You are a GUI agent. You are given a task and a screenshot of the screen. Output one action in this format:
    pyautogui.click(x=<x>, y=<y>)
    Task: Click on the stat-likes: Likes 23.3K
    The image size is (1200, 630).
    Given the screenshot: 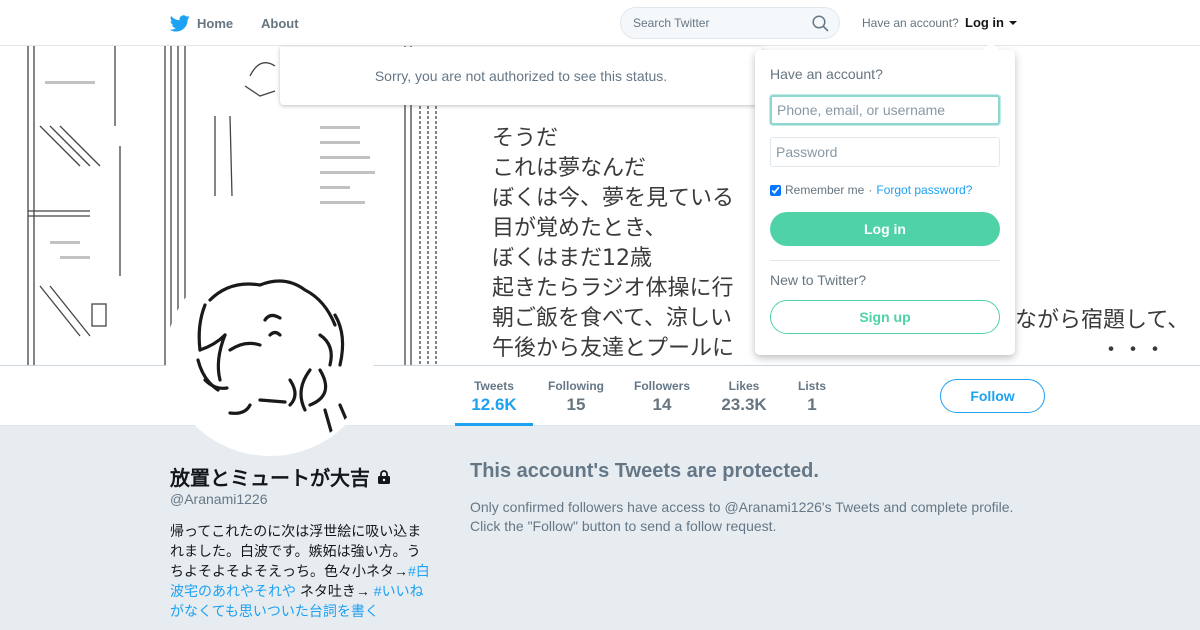 What is the action you would take?
    pyautogui.click(x=744, y=396)
    